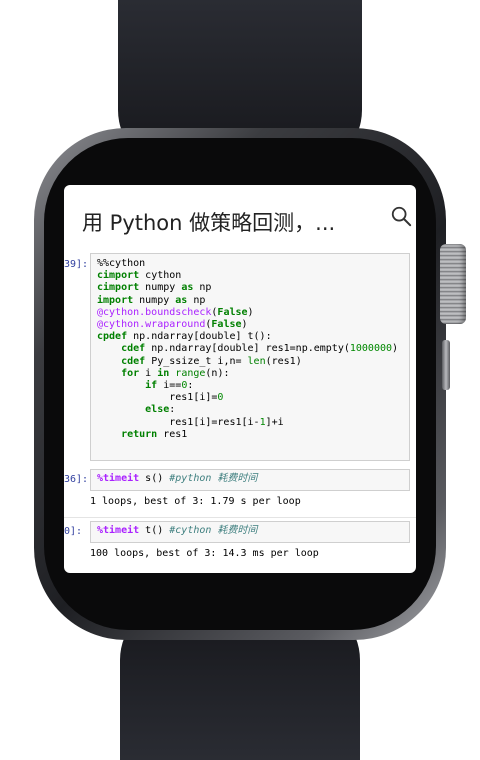 The image size is (480, 760). I want to click on code-input: %timeit s() #python 耗费时间, so click(250, 480).